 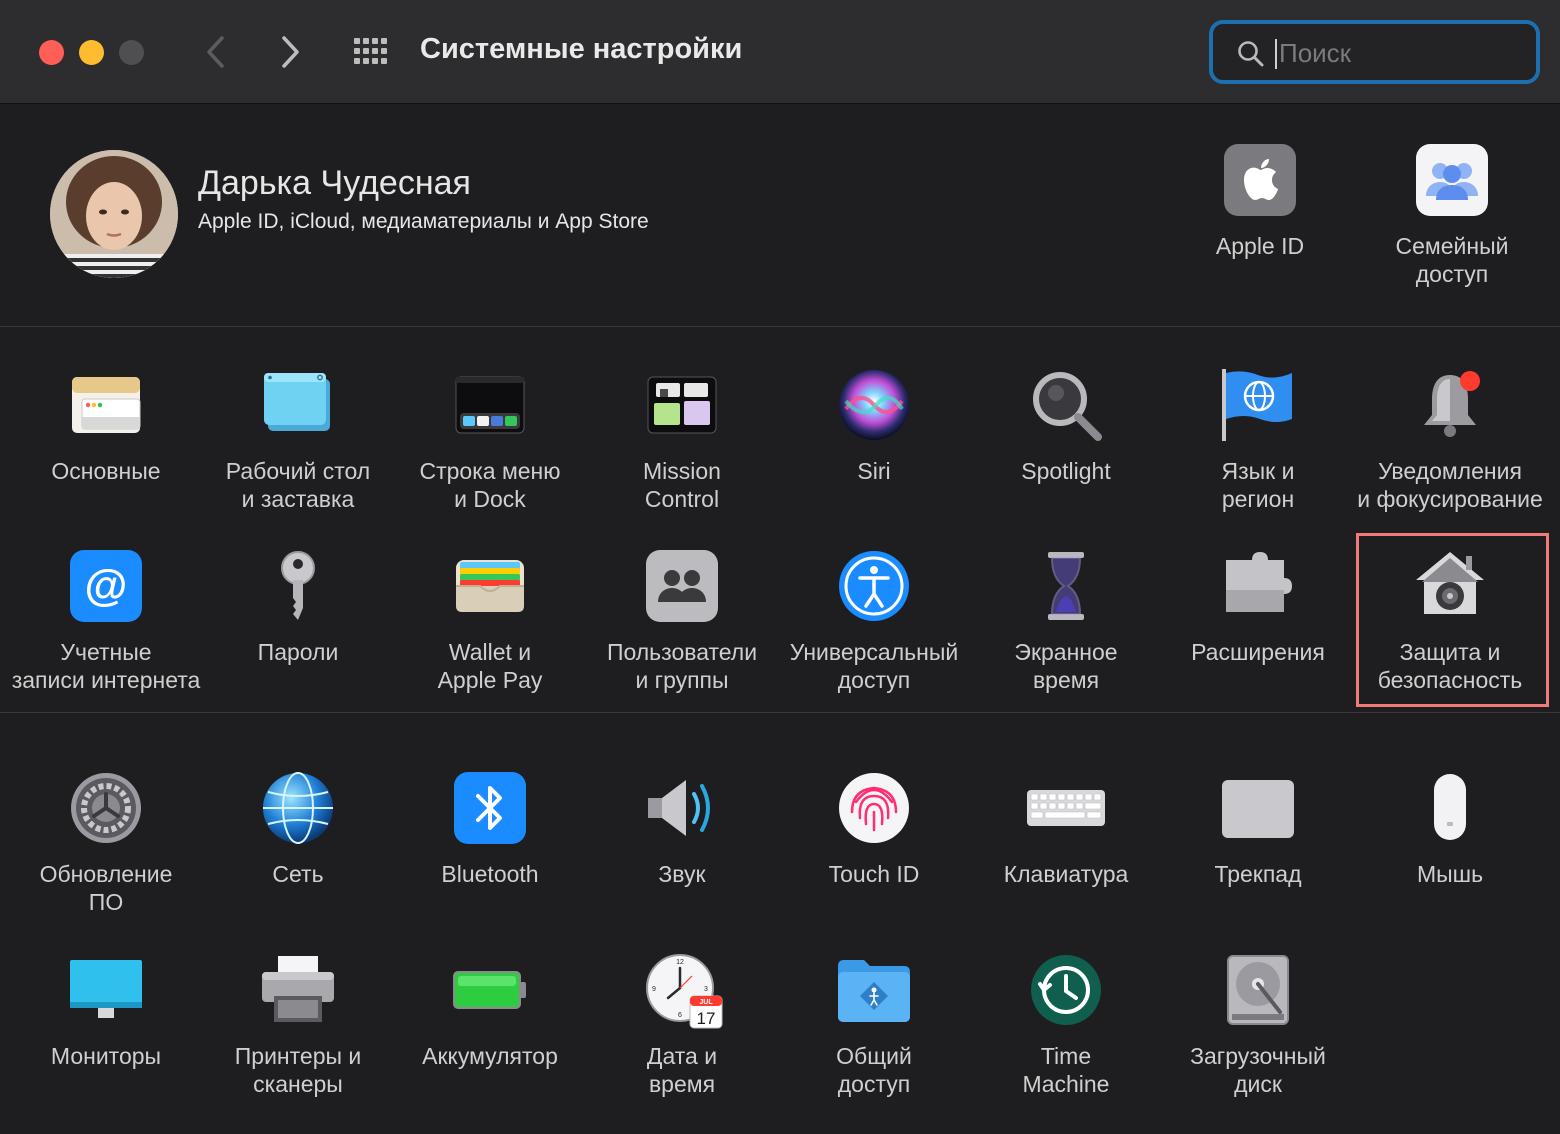 What do you see at coordinates (490, 874) in the screenshot?
I see `pane-label: Bluetooth` at bounding box center [490, 874].